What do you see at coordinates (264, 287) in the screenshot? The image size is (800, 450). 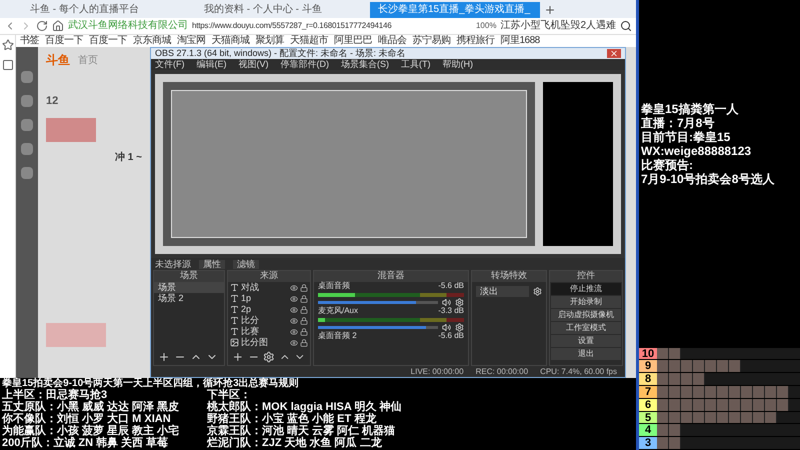 I see `source-item: 对战` at bounding box center [264, 287].